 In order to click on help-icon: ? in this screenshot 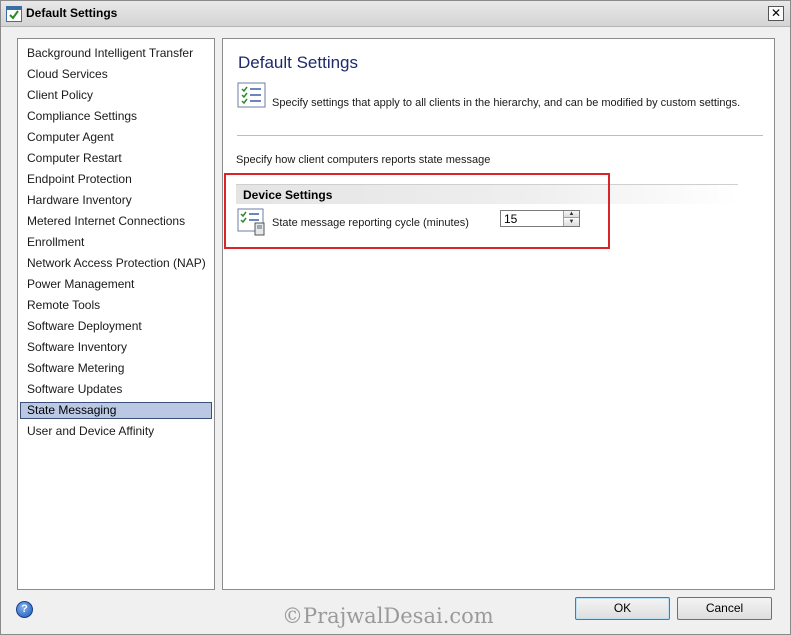, I will do `click(24, 609)`.